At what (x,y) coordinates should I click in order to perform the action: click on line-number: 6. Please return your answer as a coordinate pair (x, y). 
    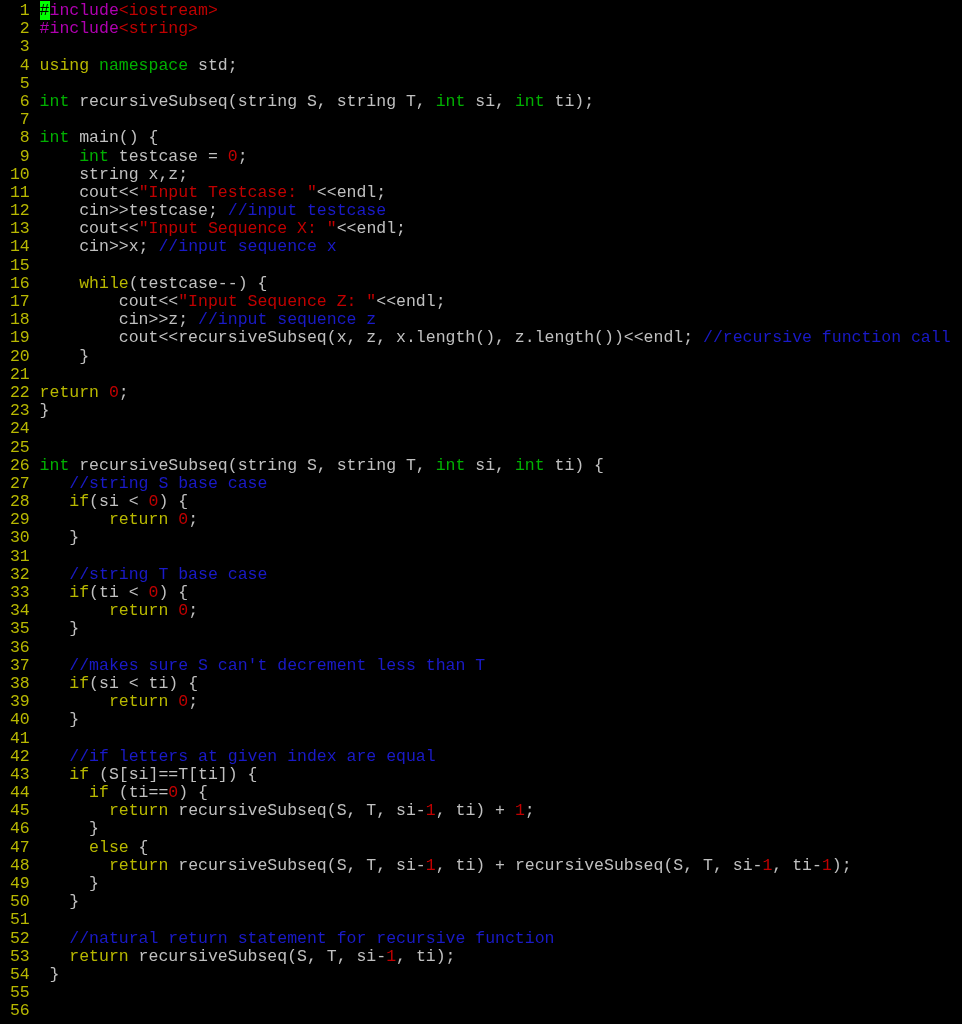
    Looking at the image, I should click on (24, 102).